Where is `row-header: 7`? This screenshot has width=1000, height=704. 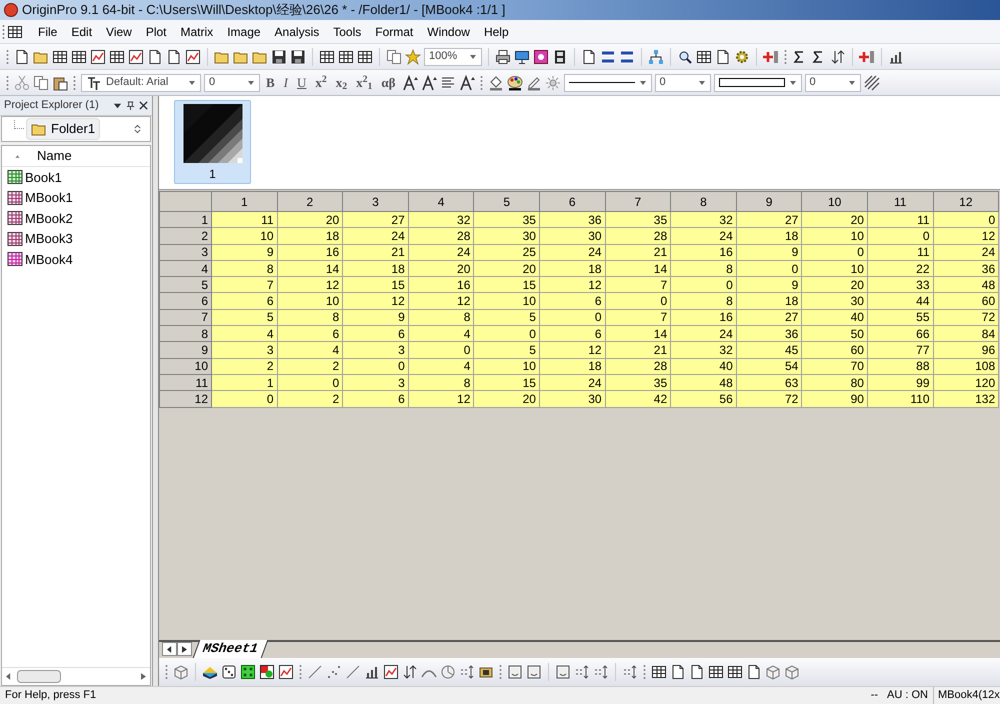
row-header: 7 is located at coordinates (186, 317).